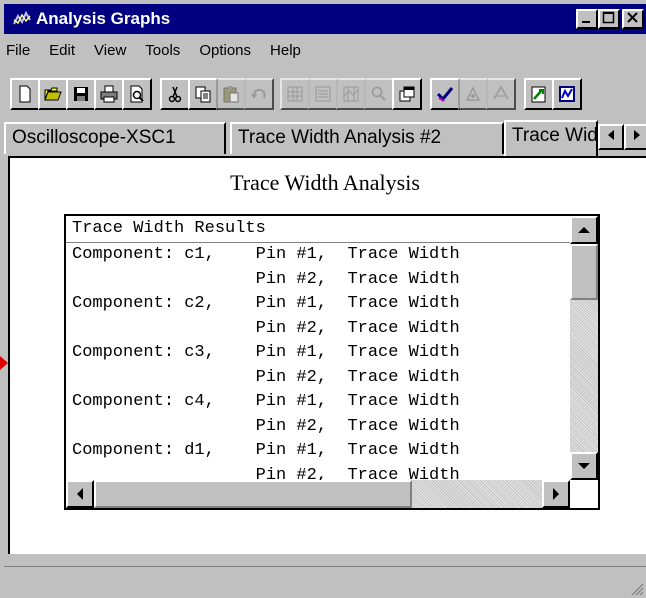 This screenshot has width=646, height=598. I want to click on cut-button, so click(175, 94).